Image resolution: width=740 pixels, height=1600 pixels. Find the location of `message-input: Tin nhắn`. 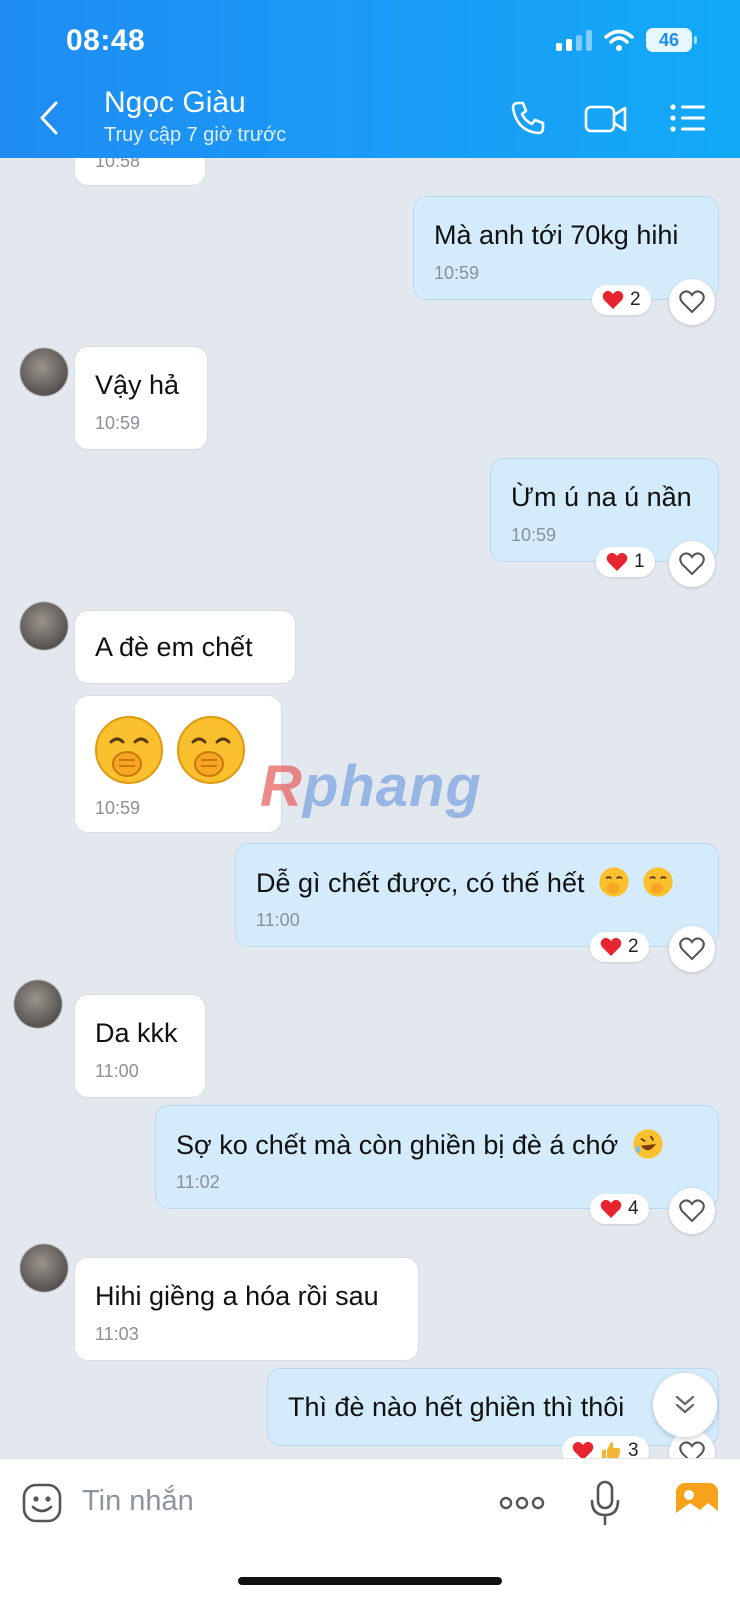

message-input: Tin nhắn is located at coordinates (138, 1501).